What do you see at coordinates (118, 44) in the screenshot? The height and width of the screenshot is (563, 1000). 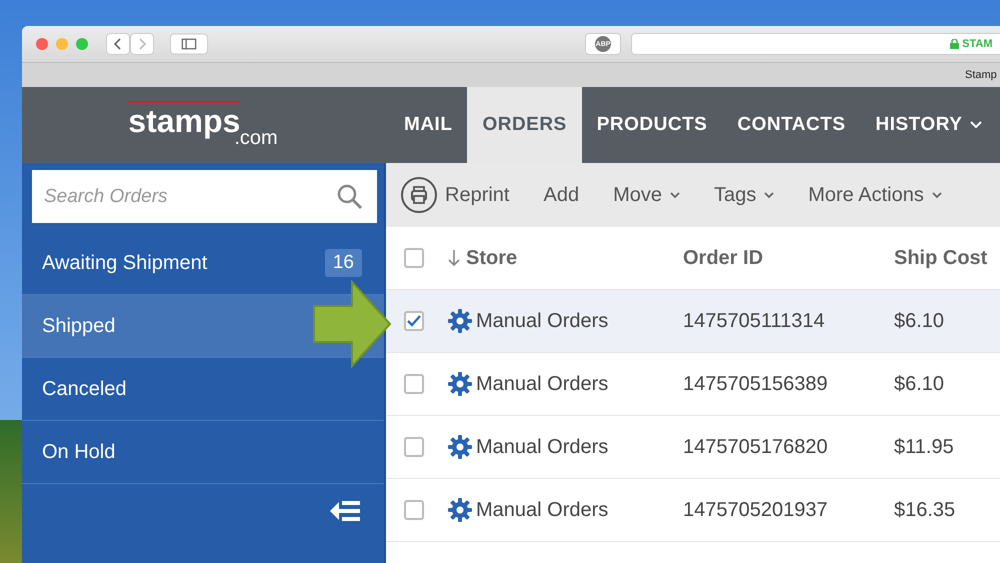 I see `back-icon` at bounding box center [118, 44].